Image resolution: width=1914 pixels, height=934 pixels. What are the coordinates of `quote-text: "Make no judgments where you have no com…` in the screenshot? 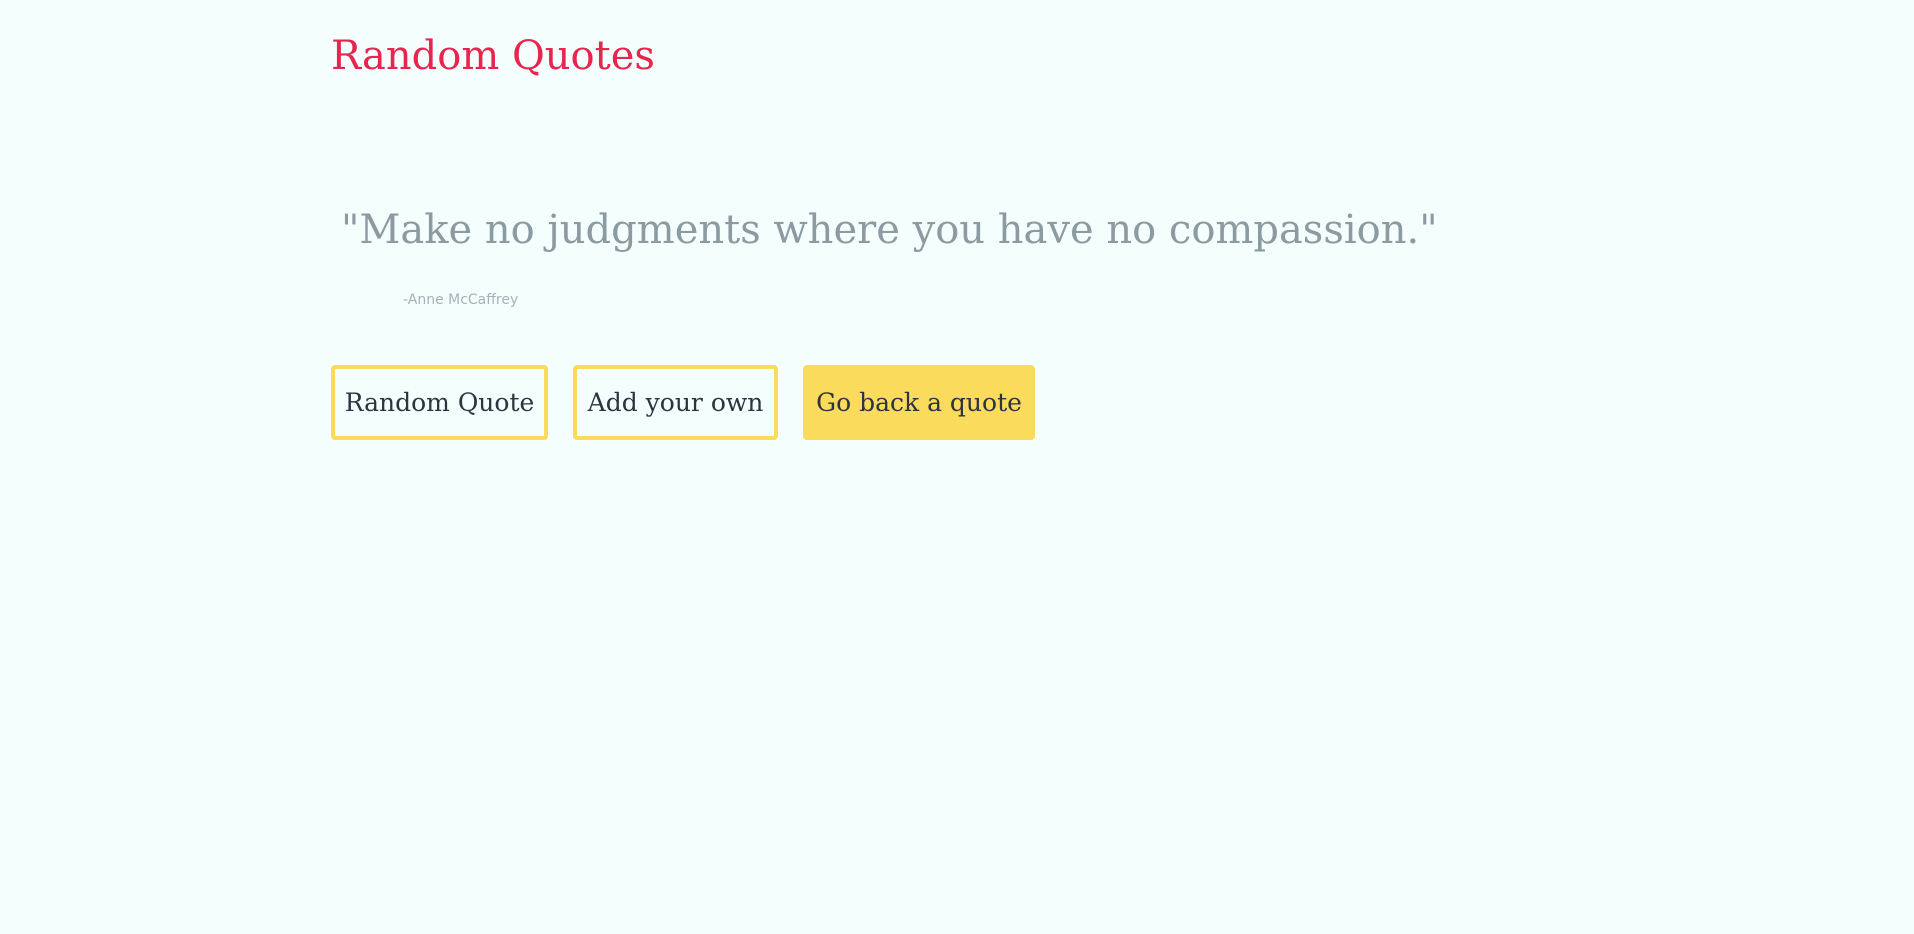 It's located at (889, 230).